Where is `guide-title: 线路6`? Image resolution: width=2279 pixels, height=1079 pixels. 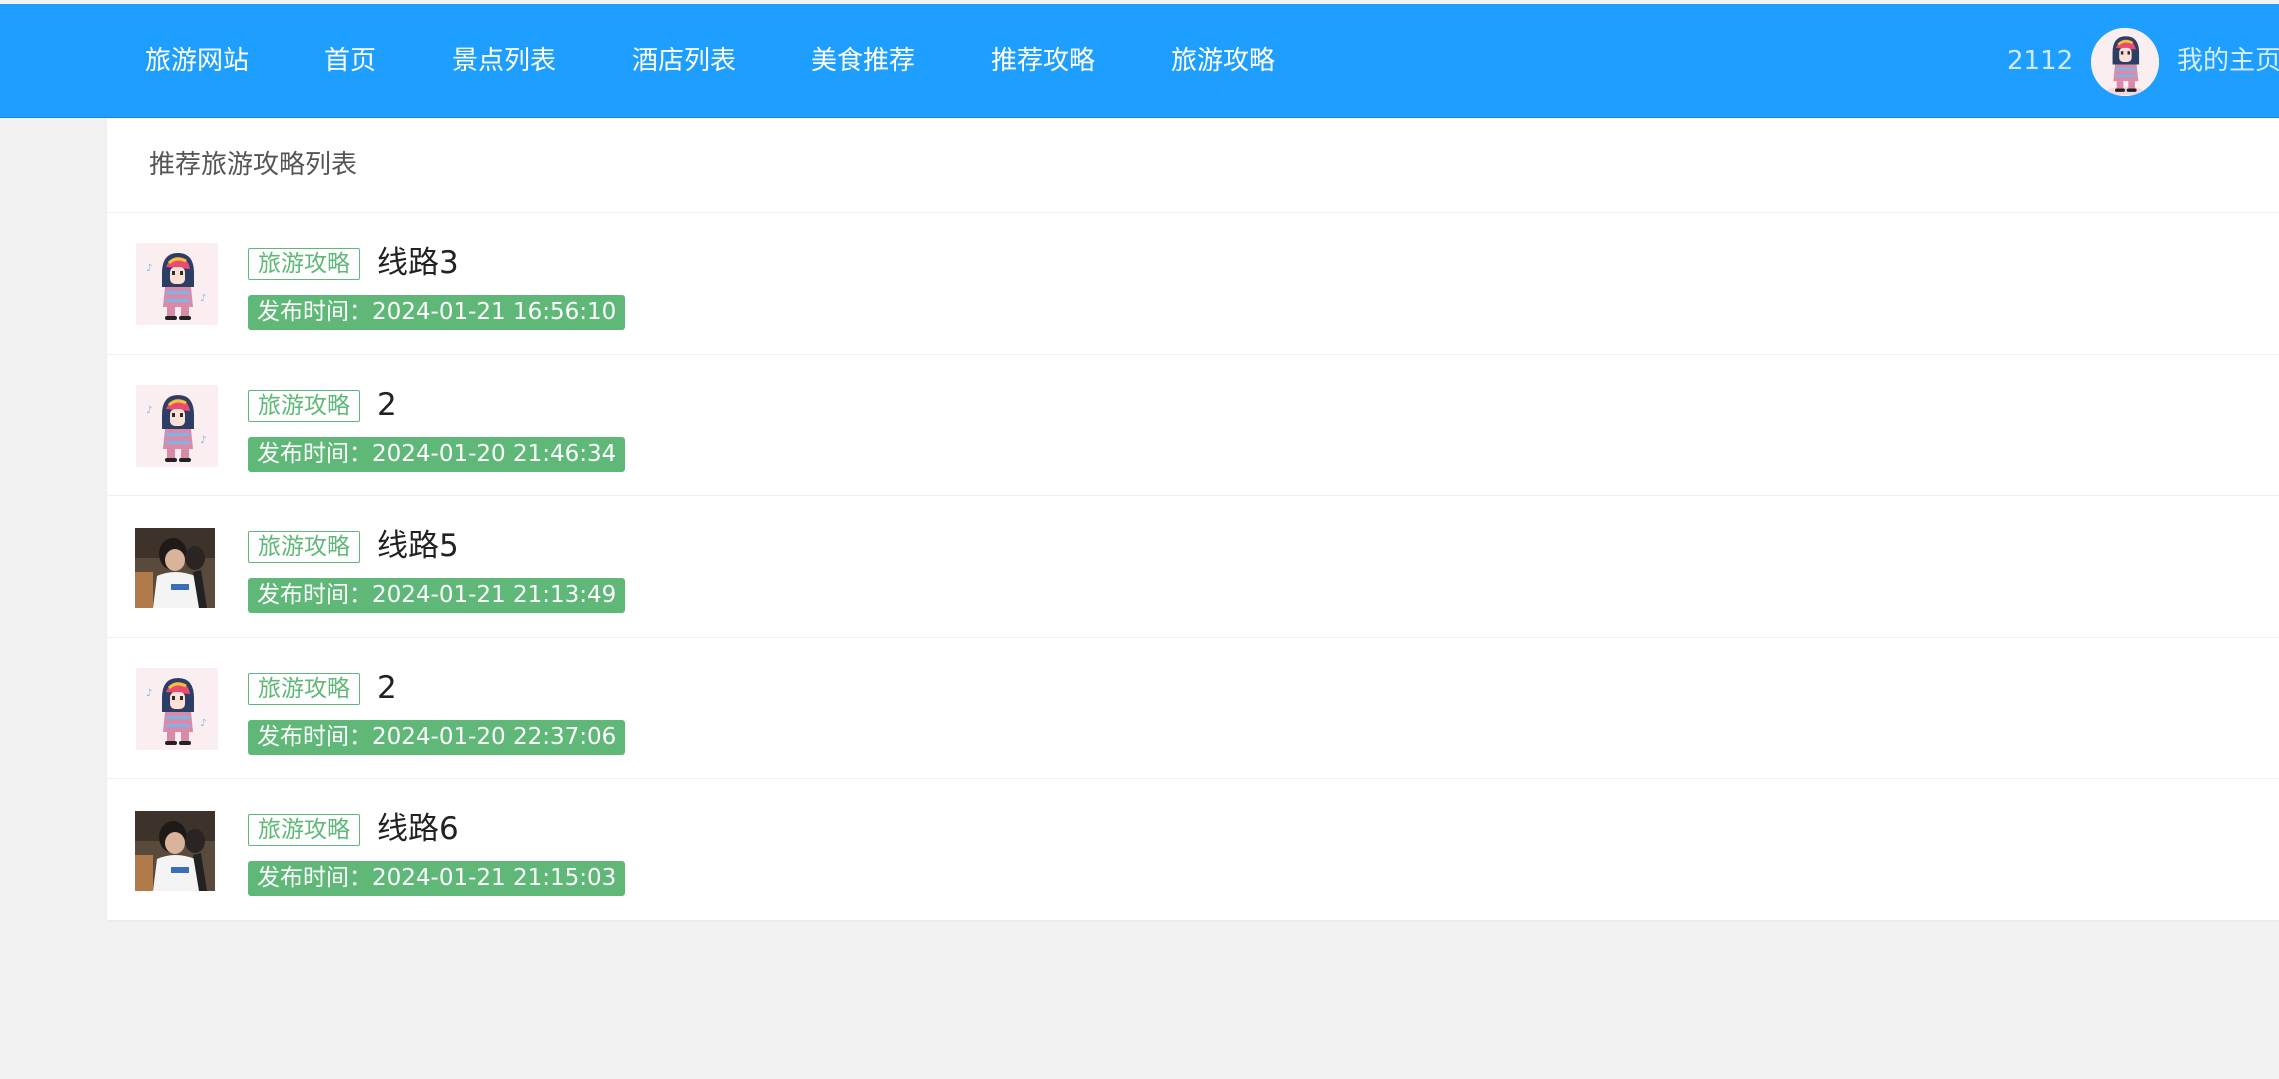
guide-title: 线路6 is located at coordinates (418, 829).